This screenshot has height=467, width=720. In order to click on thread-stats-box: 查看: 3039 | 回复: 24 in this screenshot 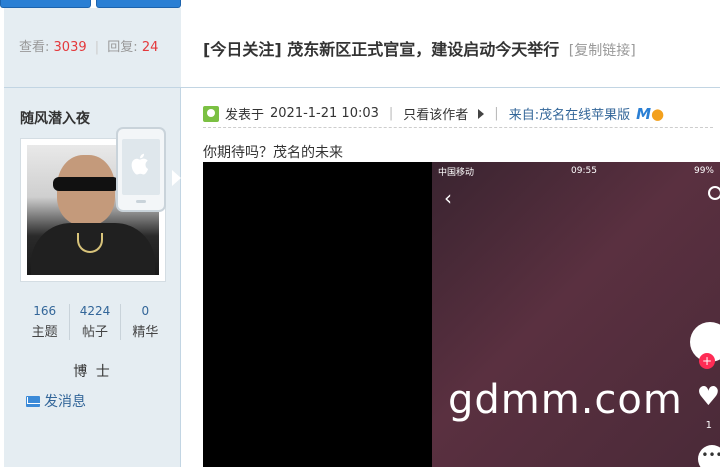, I will do `click(92, 48)`.